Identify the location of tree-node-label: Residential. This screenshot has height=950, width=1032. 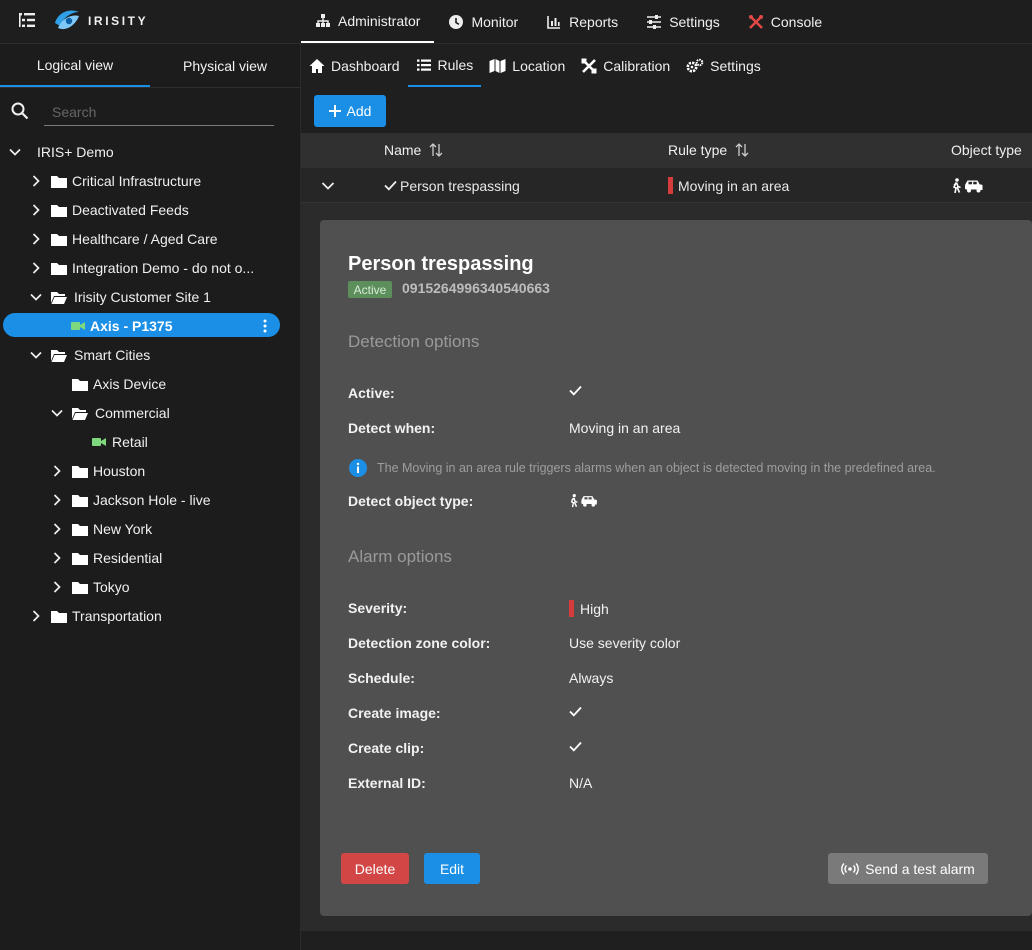
(128, 557).